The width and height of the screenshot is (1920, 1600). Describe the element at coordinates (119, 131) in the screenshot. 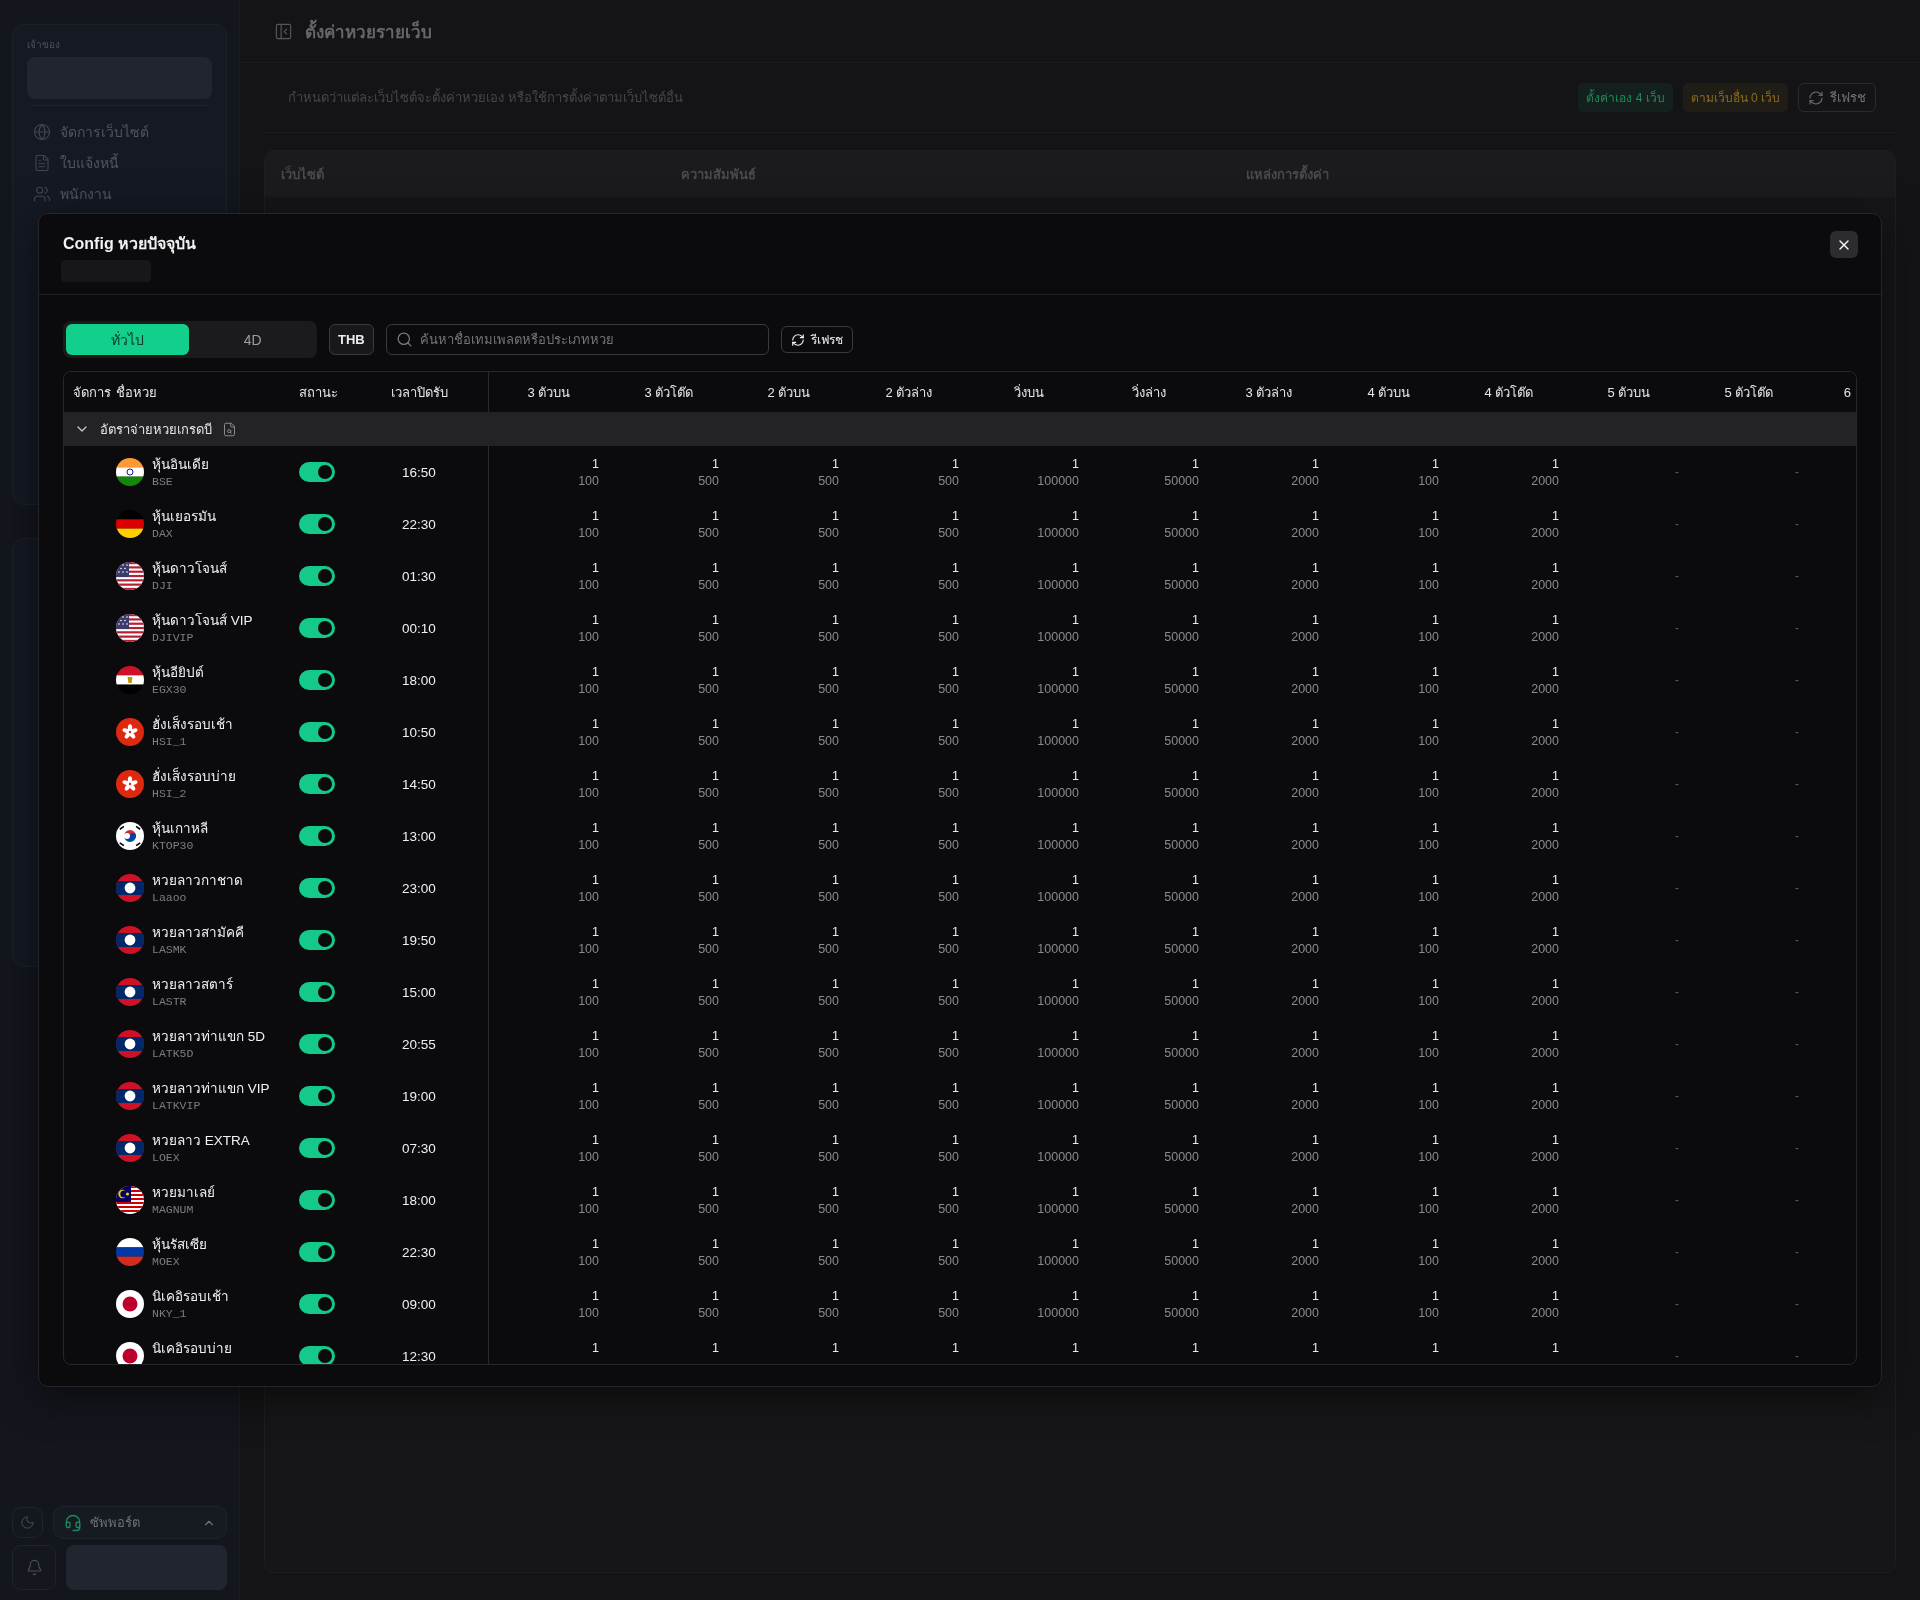

I see `sidebar-item: จัดการเว็บไซต์` at that location.